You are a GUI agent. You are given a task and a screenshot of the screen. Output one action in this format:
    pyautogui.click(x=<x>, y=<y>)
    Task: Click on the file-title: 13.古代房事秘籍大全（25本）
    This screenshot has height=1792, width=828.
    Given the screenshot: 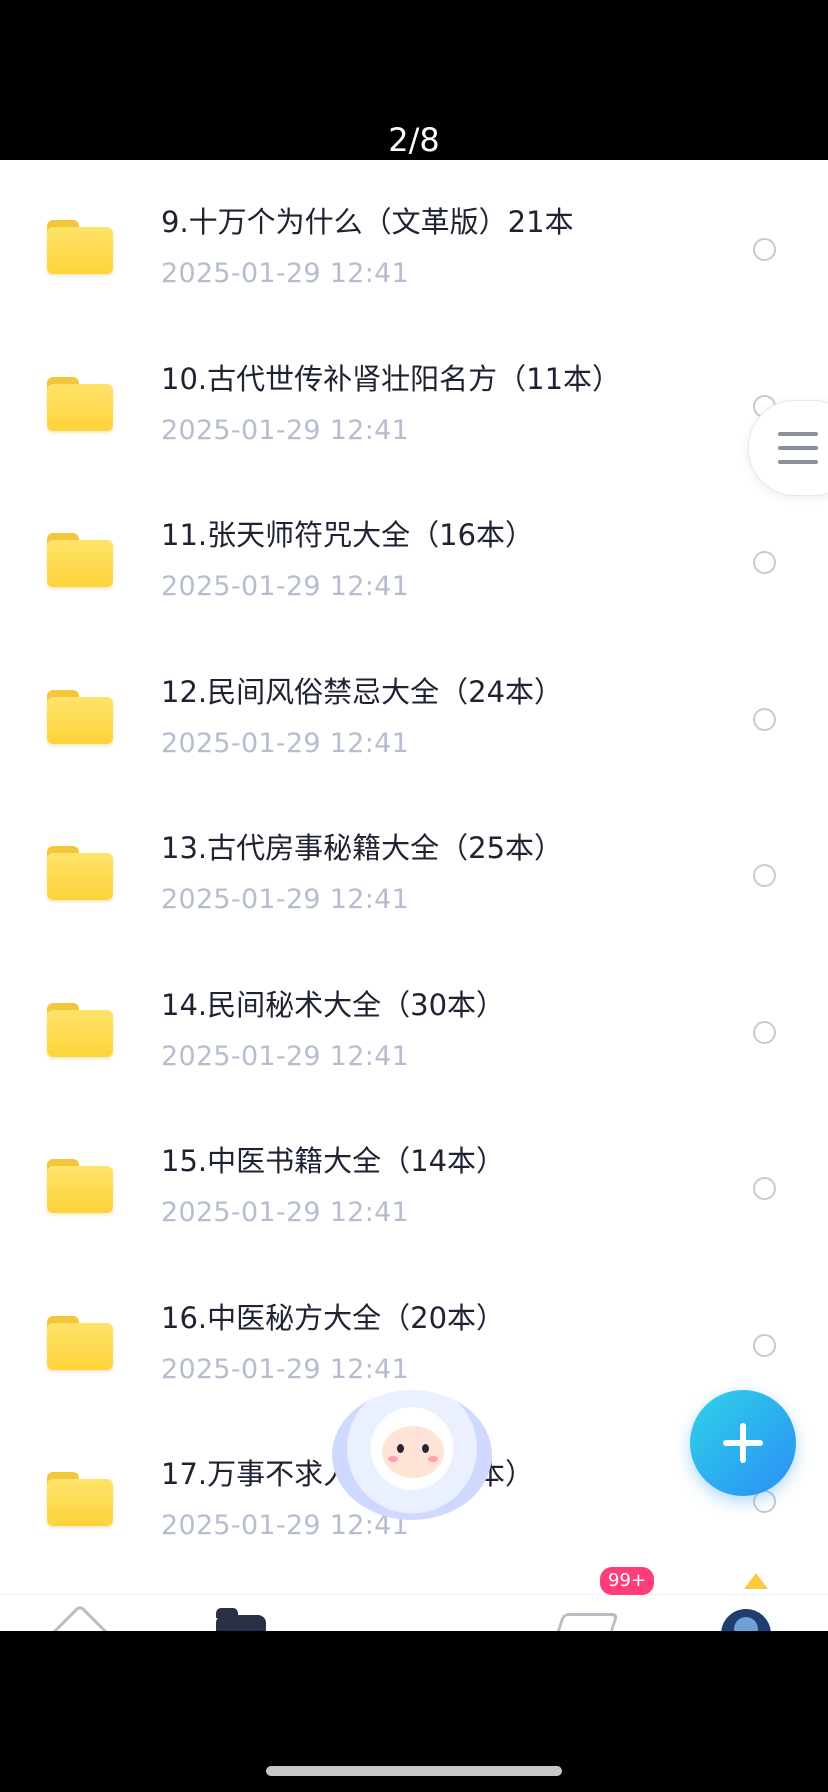 What is the action you would take?
    pyautogui.click(x=362, y=848)
    